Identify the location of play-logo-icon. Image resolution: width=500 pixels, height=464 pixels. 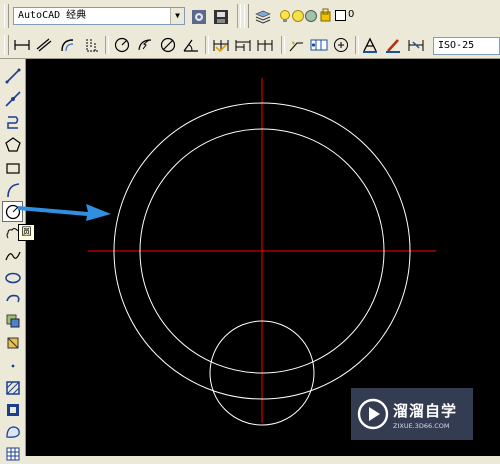
(373, 414).